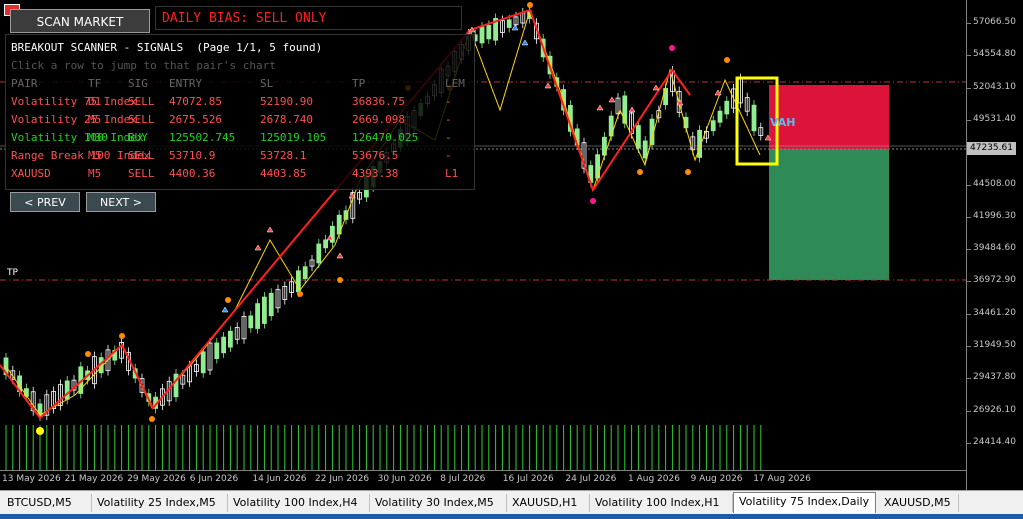  What do you see at coordinates (94, 101) in the screenshot?
I see `row-0-tf: D1` at bounding box center [94, 101].